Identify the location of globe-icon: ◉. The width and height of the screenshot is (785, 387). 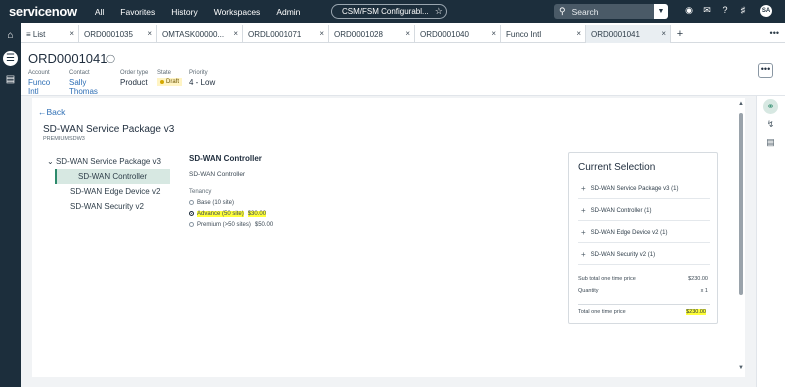
(689, 10).